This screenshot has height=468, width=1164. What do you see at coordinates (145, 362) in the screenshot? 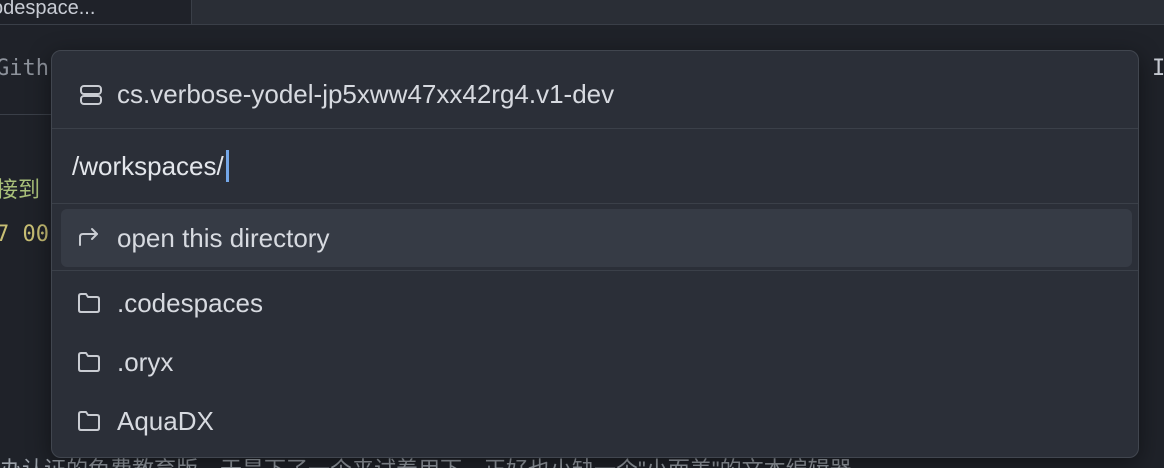
I see `list-item-label: .oryx` at bounding box center [145, 362].